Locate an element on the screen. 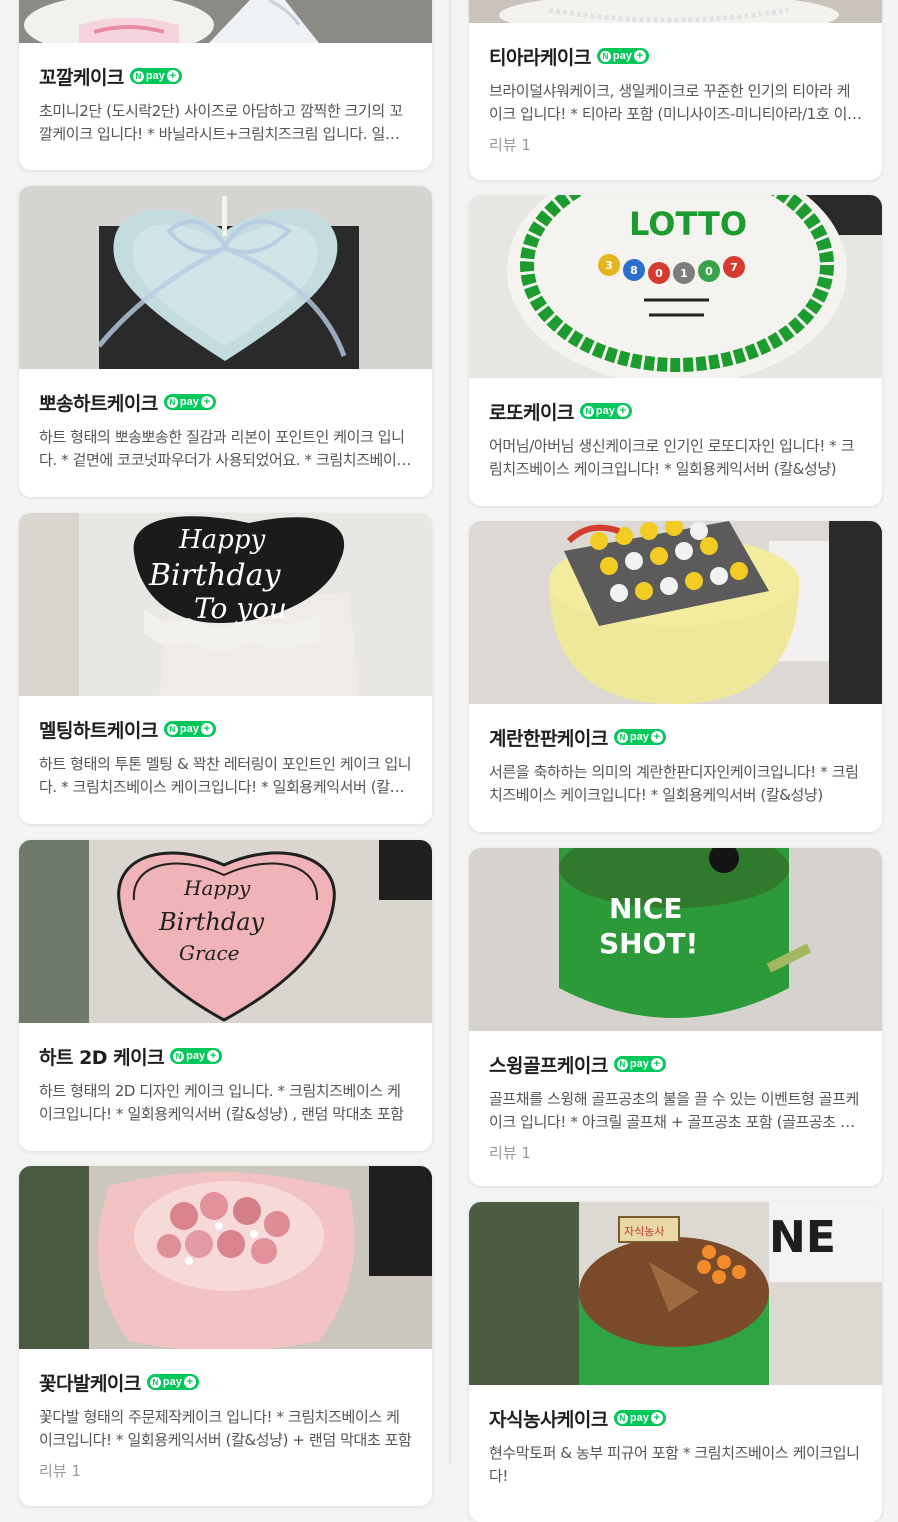 This screenshot has width=898, height=1522. product-name: 스윙골프케이크 is located at coordinates (548, 1064).